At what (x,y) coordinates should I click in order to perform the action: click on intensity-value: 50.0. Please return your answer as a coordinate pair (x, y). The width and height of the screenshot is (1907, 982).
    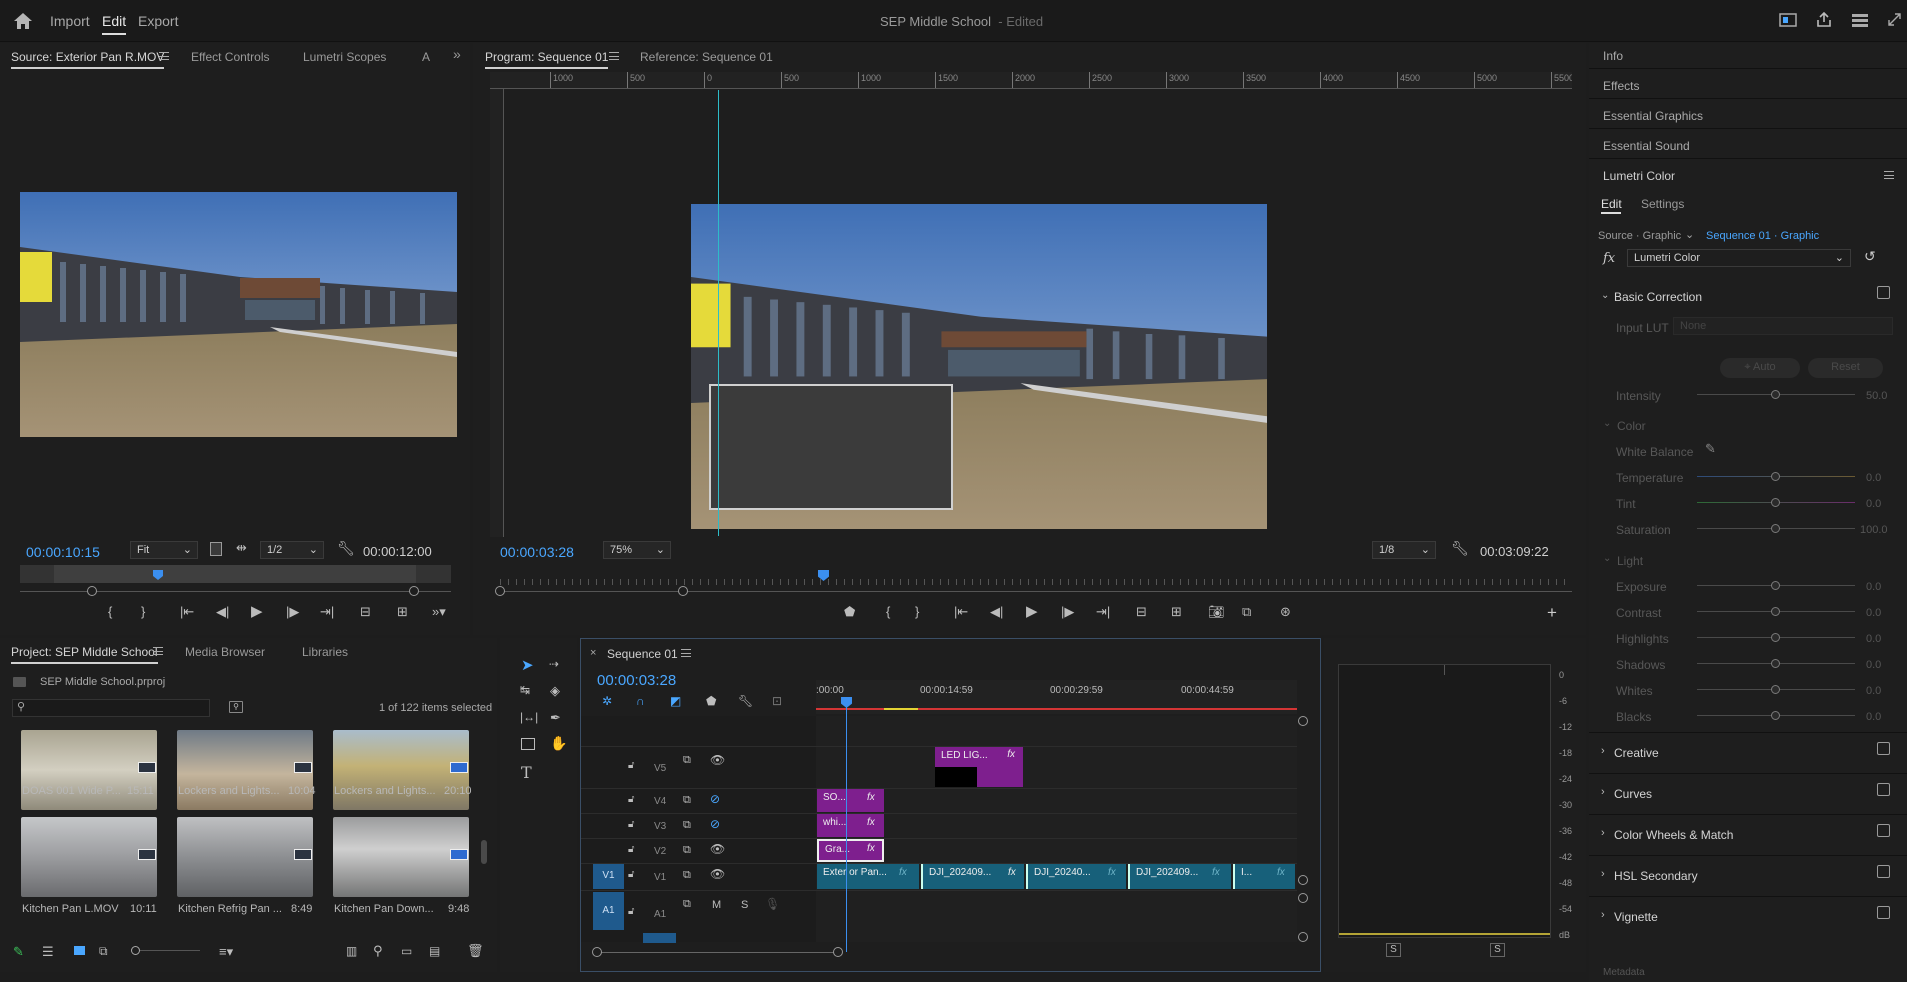
    Looking at the image, I should click on (1876, 396).